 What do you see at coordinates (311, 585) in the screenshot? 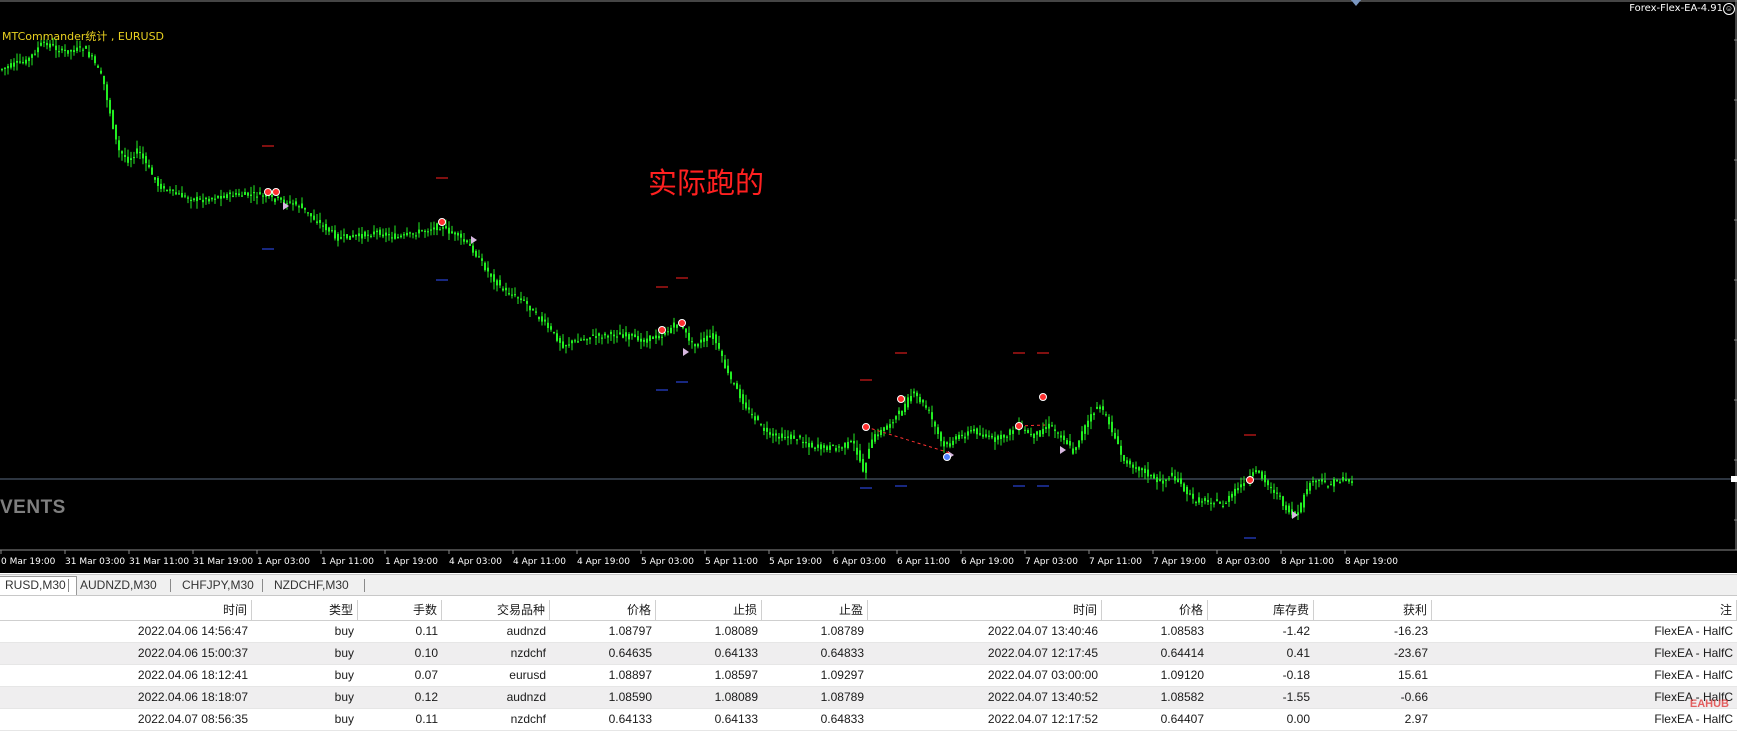
I see `chart-tab: NZDCHF,M30` at bounding box center [311, 585].